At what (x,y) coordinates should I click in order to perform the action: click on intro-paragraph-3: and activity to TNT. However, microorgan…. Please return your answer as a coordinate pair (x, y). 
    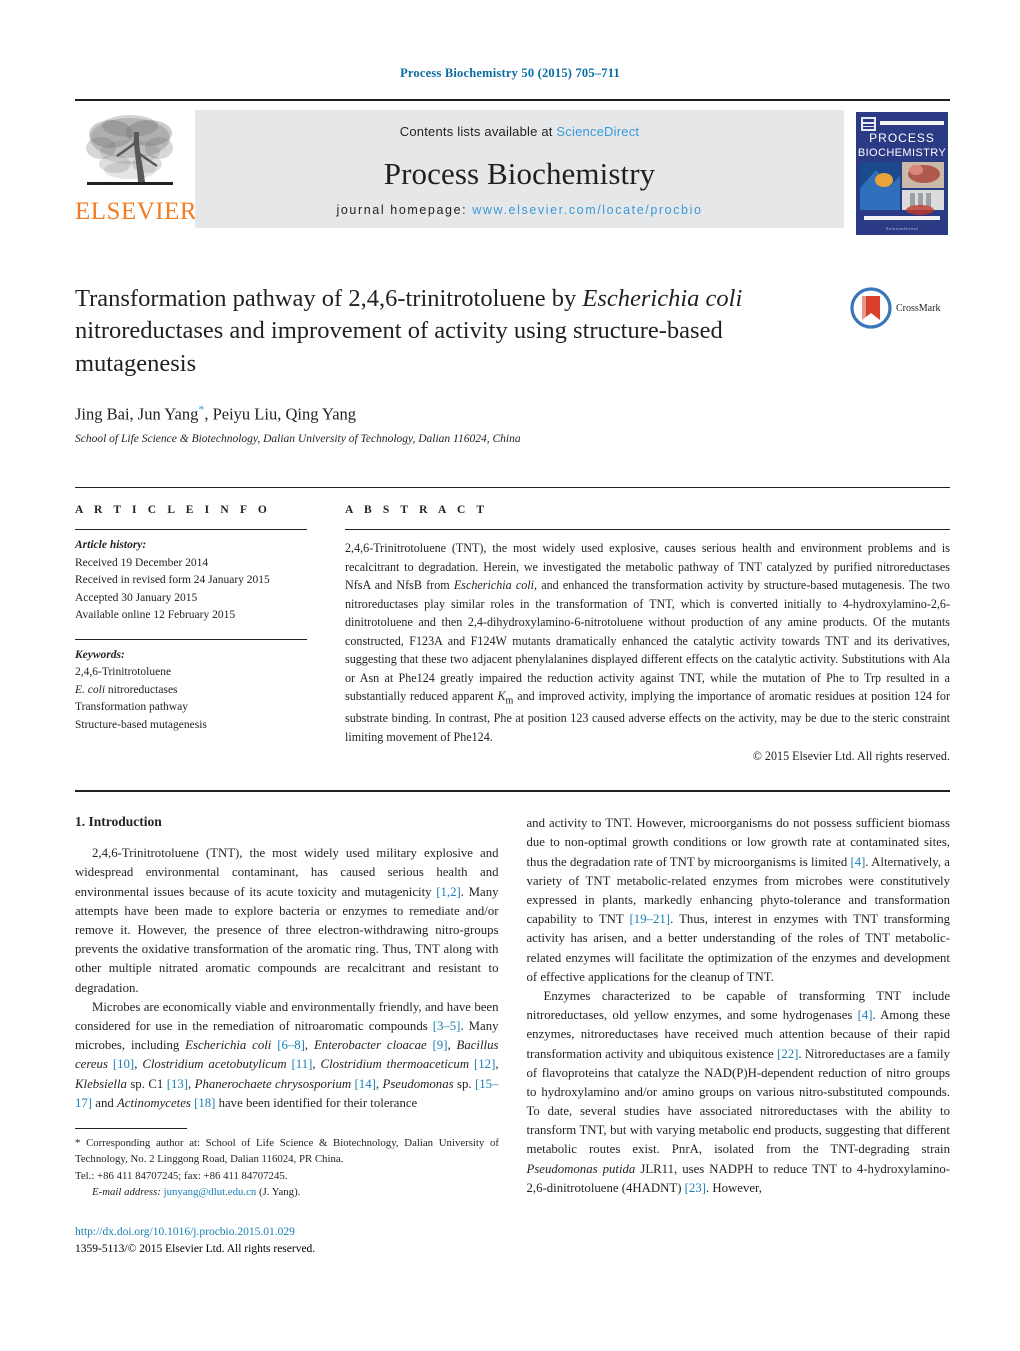
    Looking at the image, I should click on (739, 900).